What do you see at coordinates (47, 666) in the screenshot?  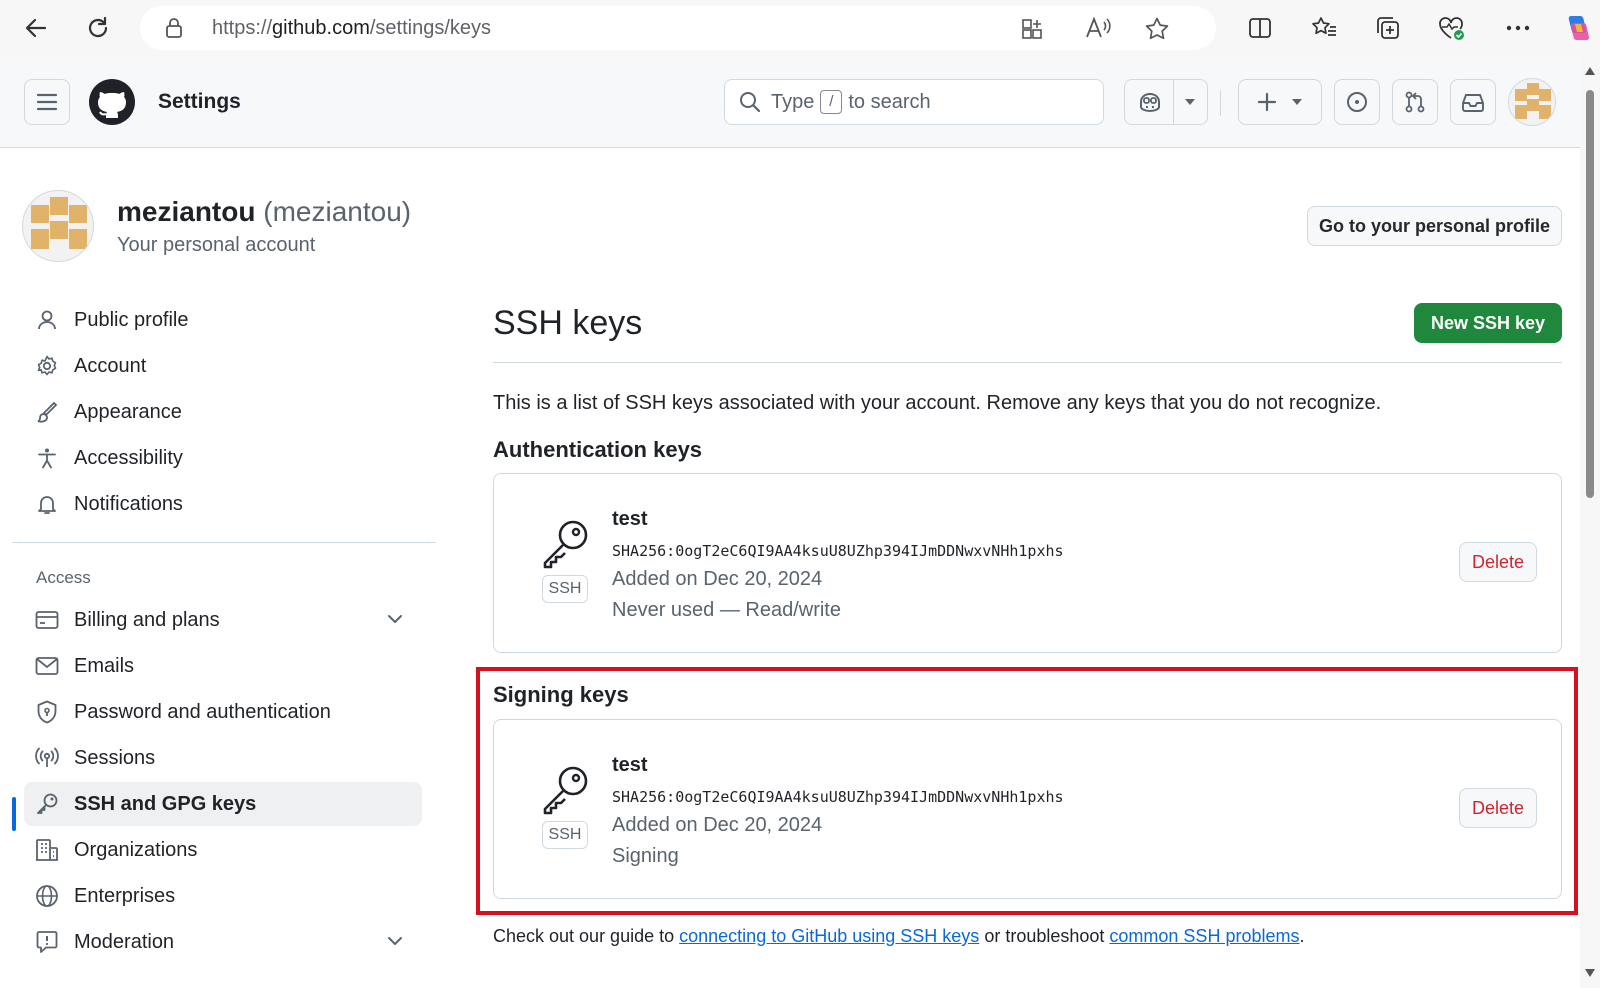 I see `mail-icon` at bounding box center [47, 666].